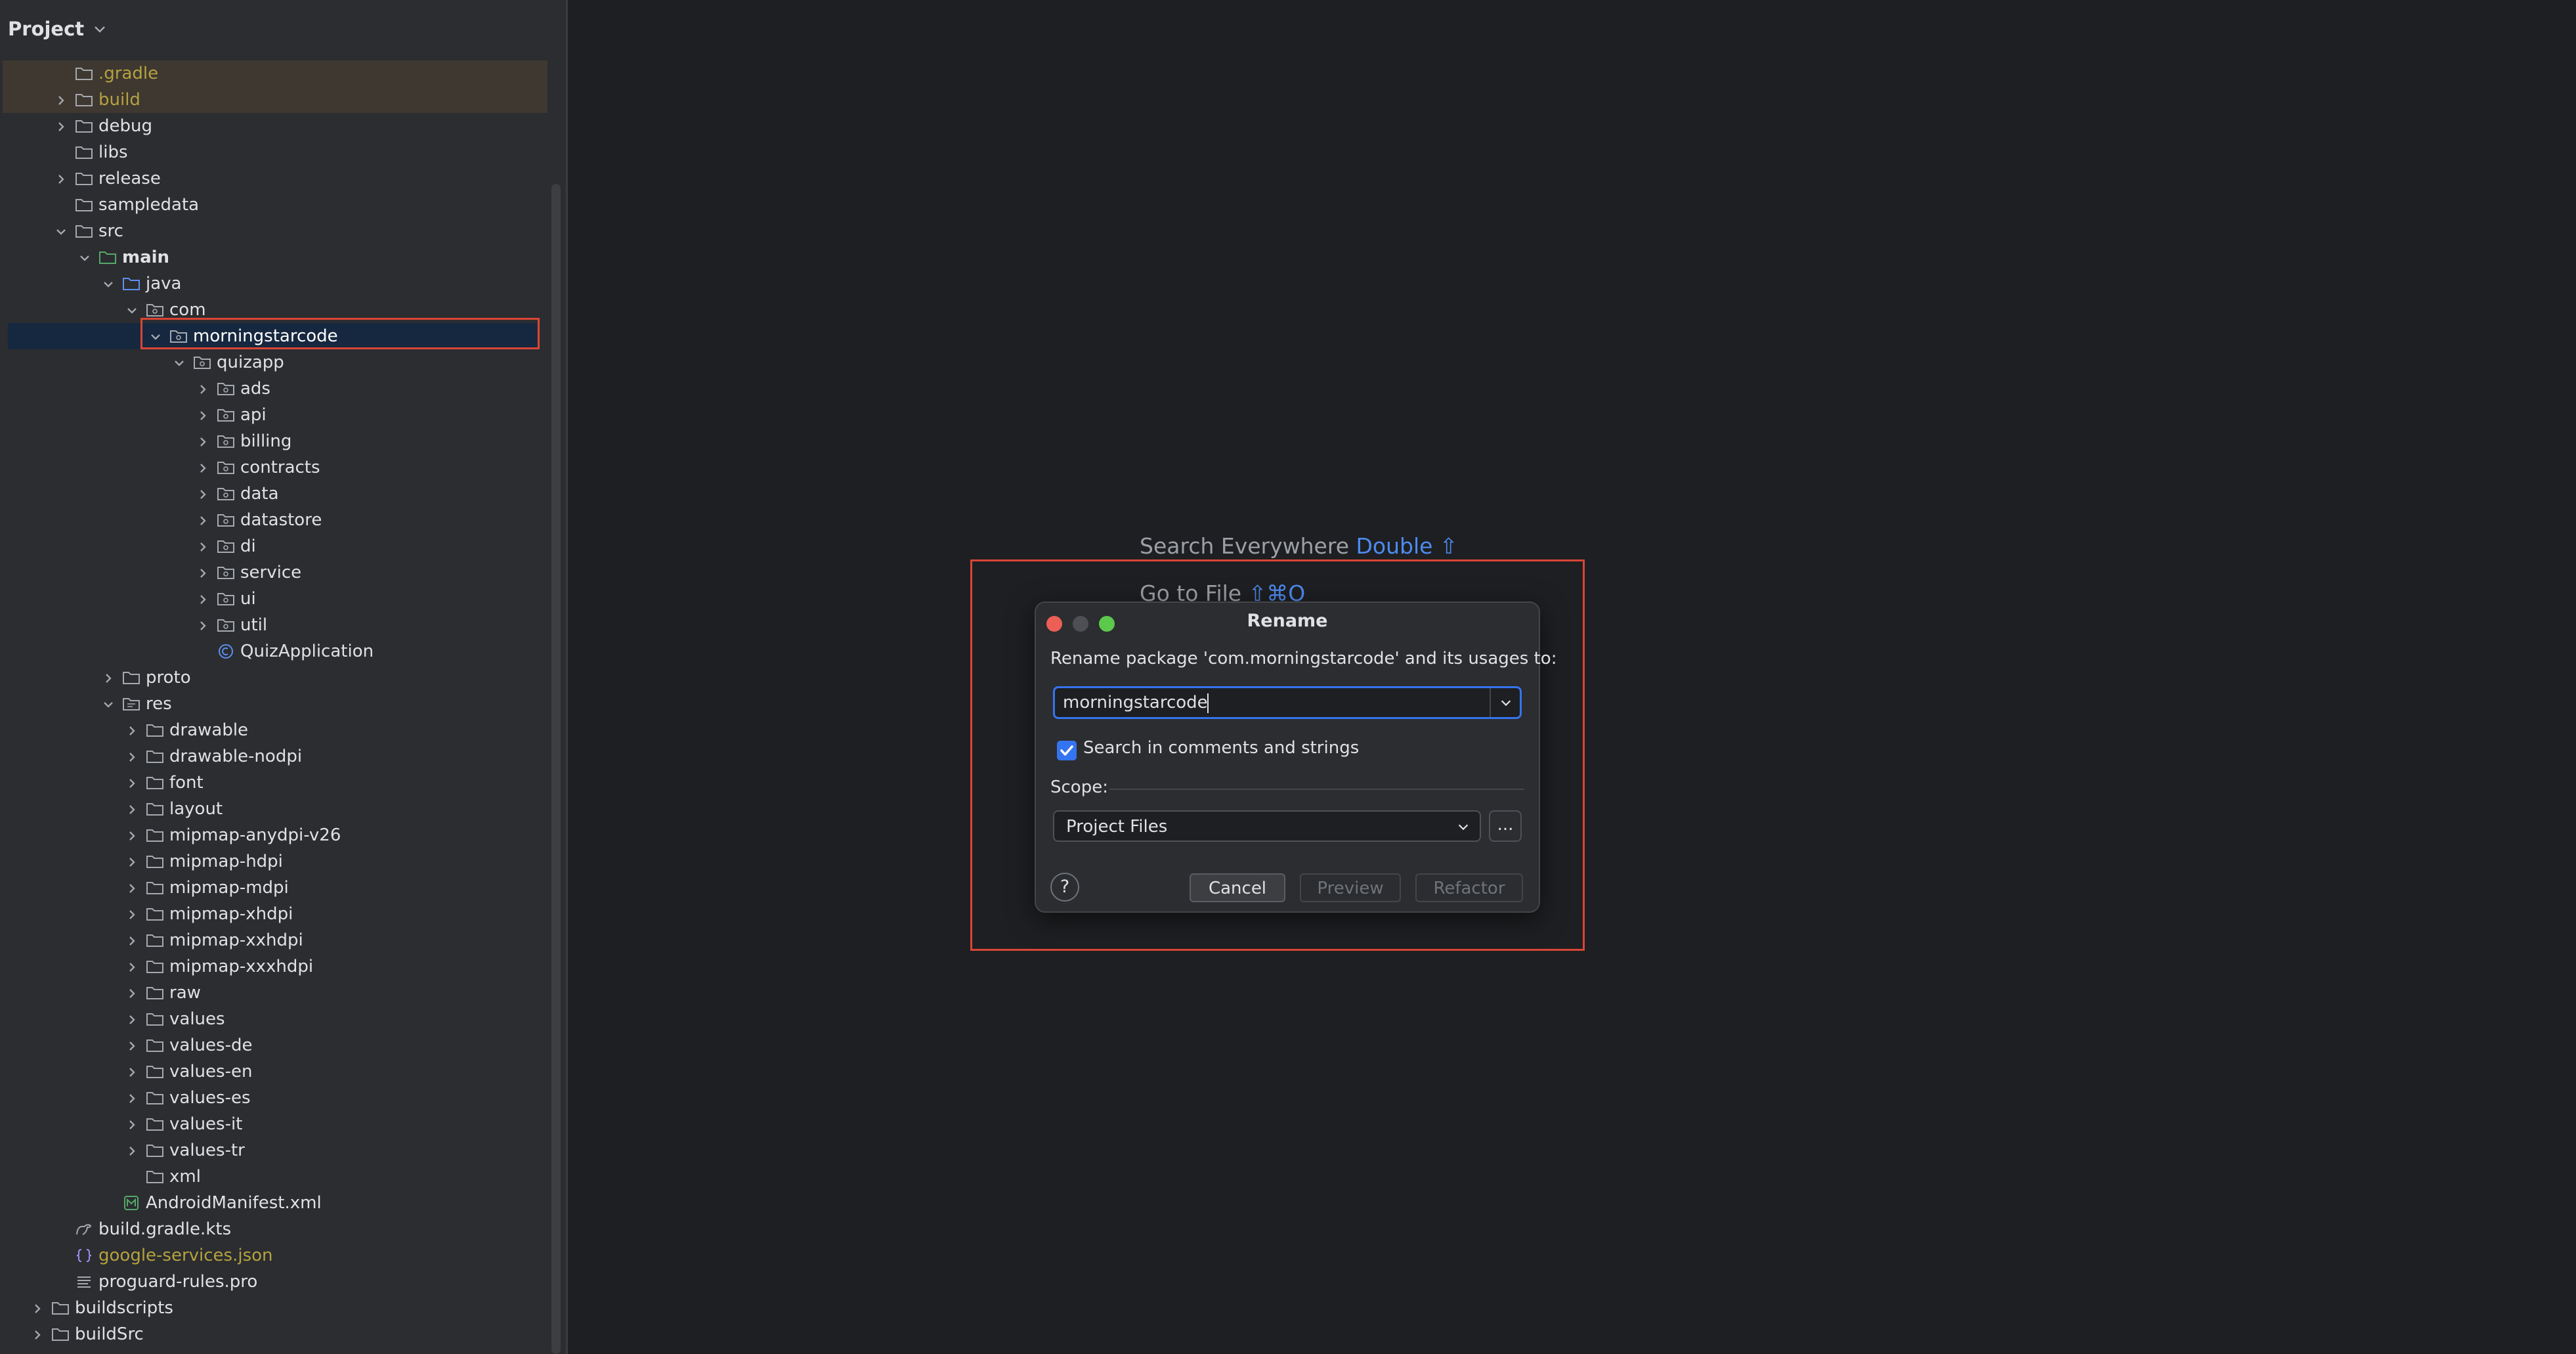 The width and height of the screenshot is (2576, 1354). What do you see at coordinates (275, 100) in the screenshot?
I see `tree-row-build: build` at bounding box center [275, 100].